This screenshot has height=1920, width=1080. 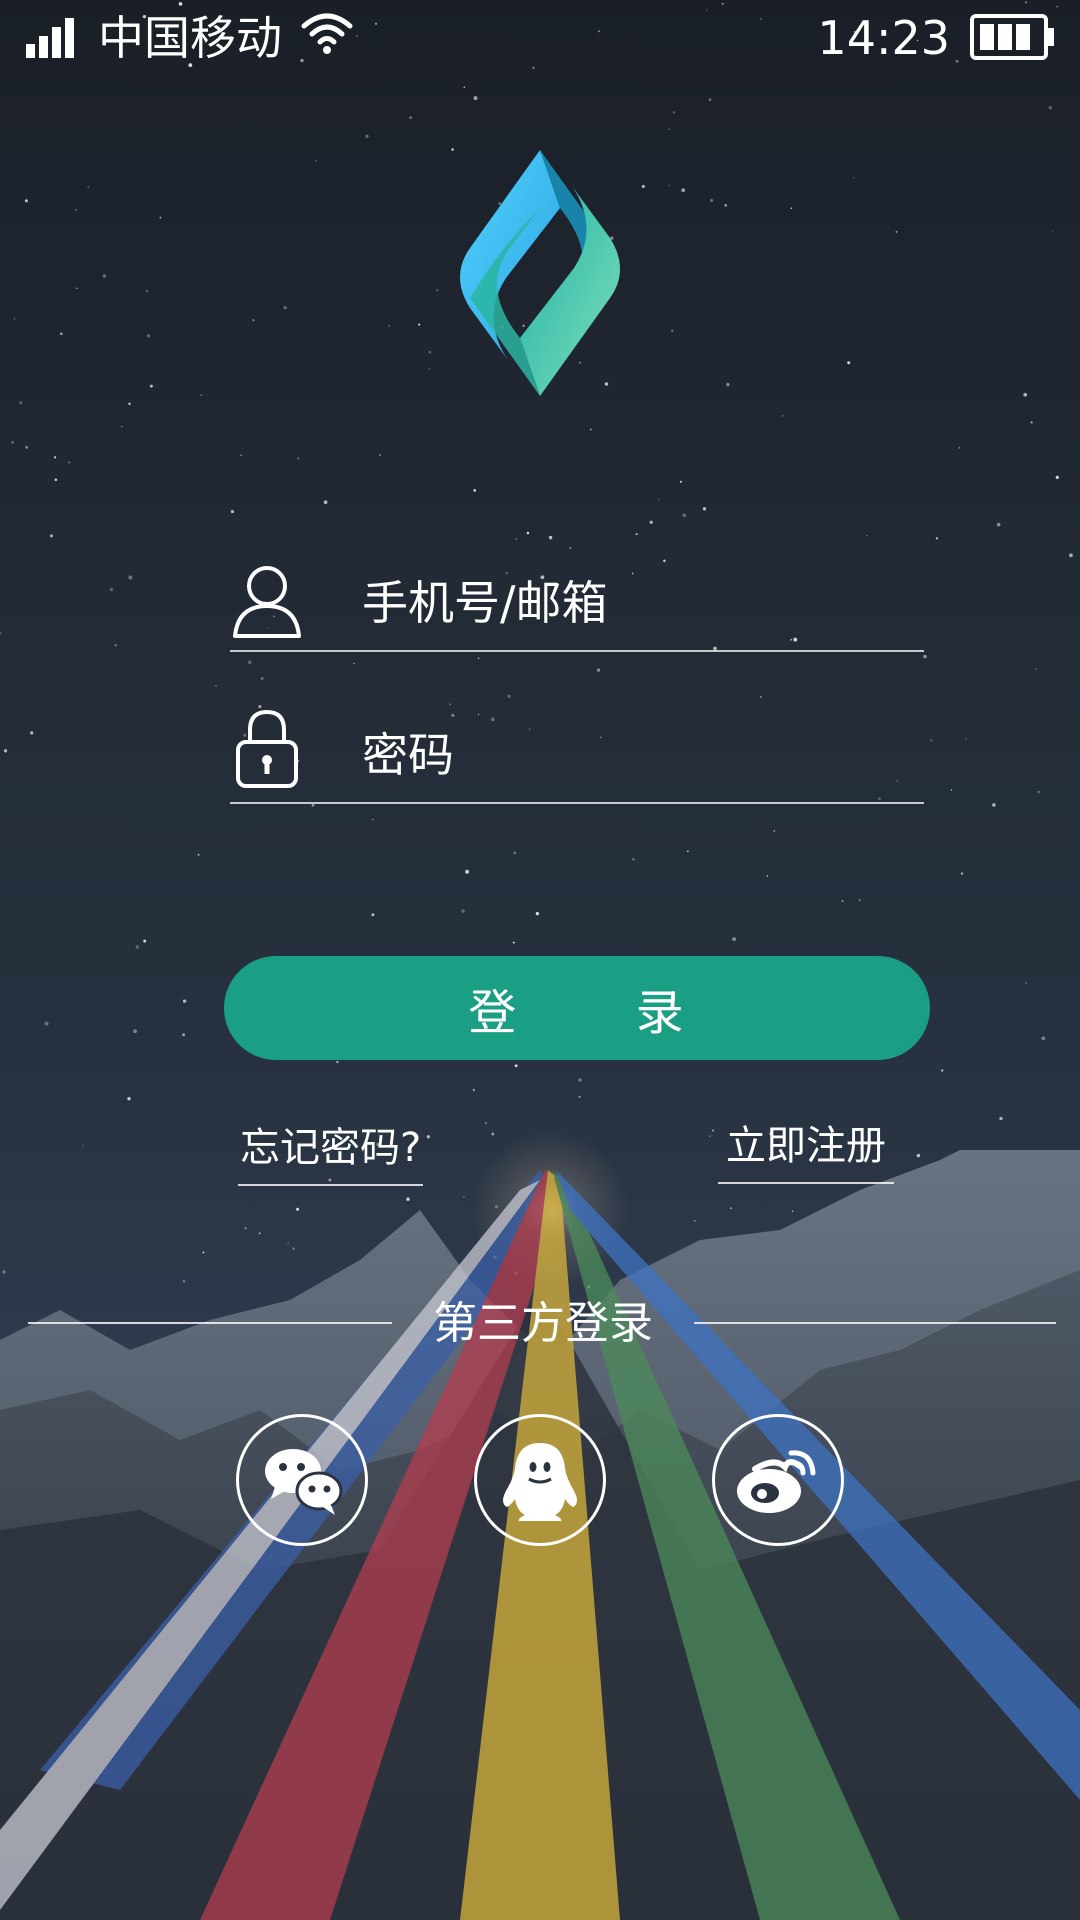 What do you see at coordinates (577, 1008) in the screenshot?
I see `login-button: 登 录` at bounding box center [577, 1008].